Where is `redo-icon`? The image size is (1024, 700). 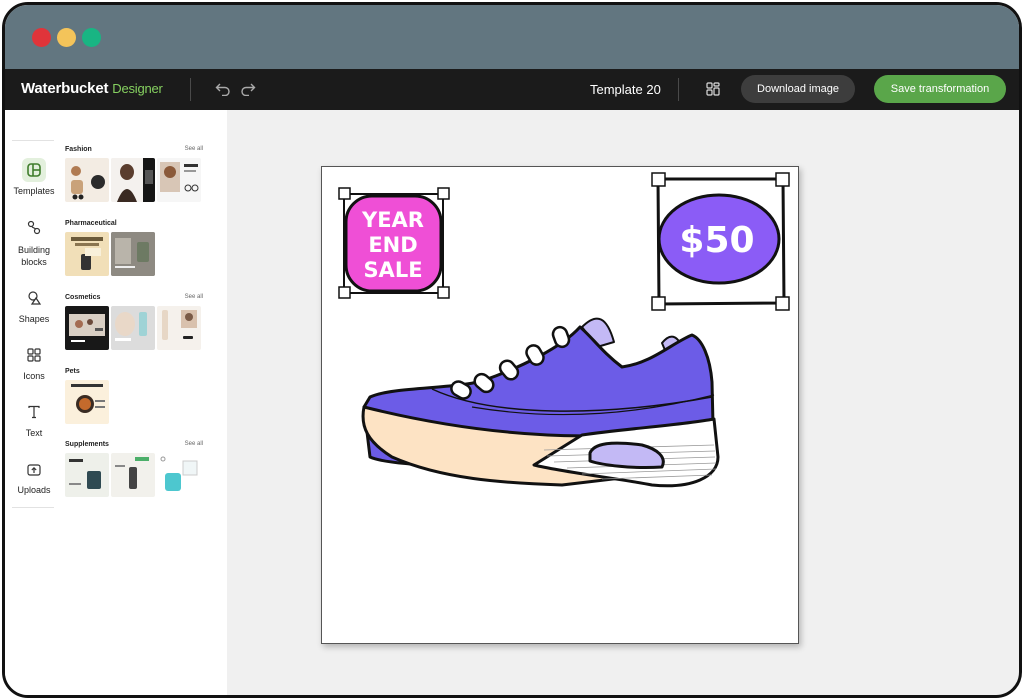 redo-icon is located at coordinates (248, 89).